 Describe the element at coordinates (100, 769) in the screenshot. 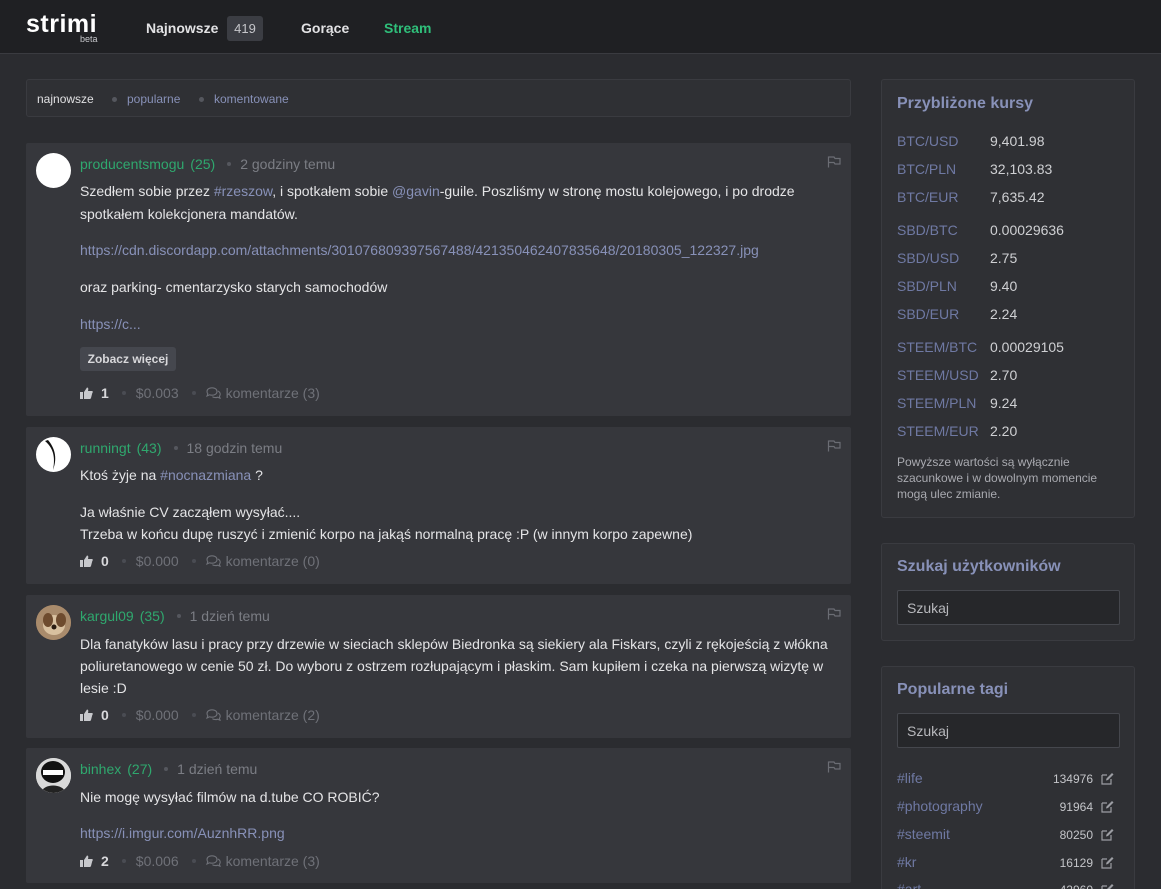

I see `author-link: binhex` at that location.